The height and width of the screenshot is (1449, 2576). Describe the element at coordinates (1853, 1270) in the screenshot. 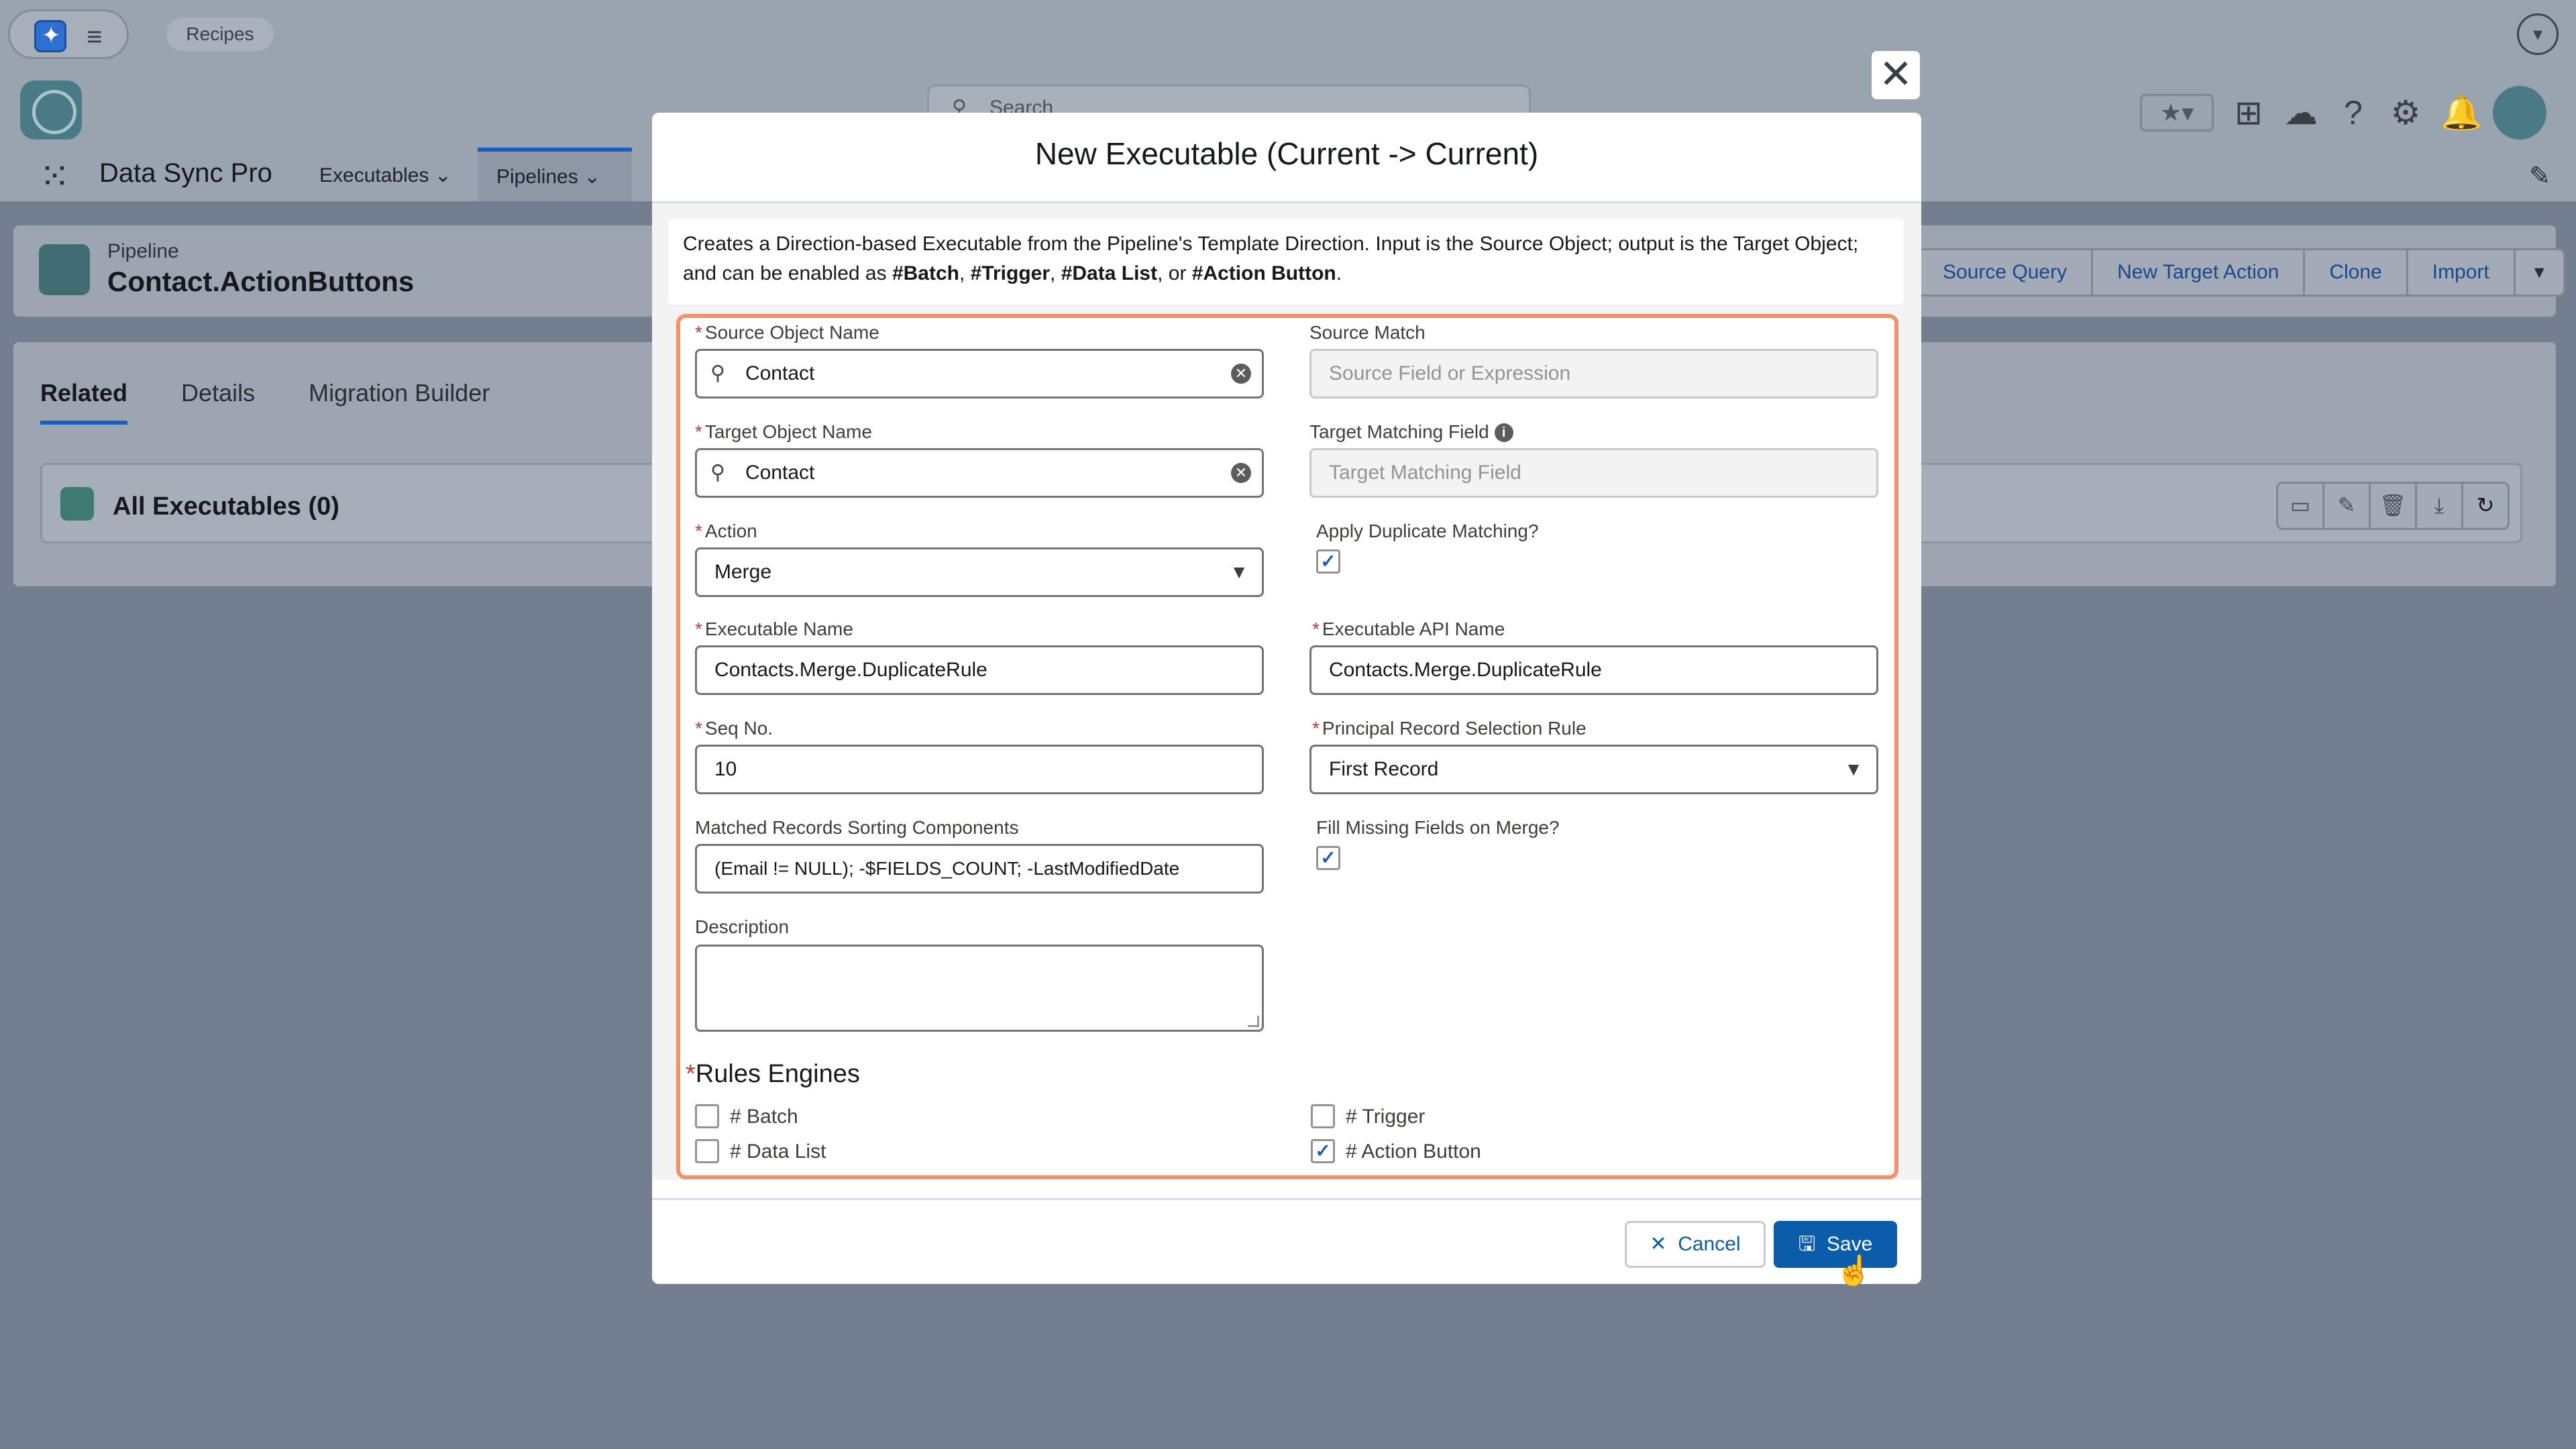

I see `hand-cursor-icon: ☝` at that location.